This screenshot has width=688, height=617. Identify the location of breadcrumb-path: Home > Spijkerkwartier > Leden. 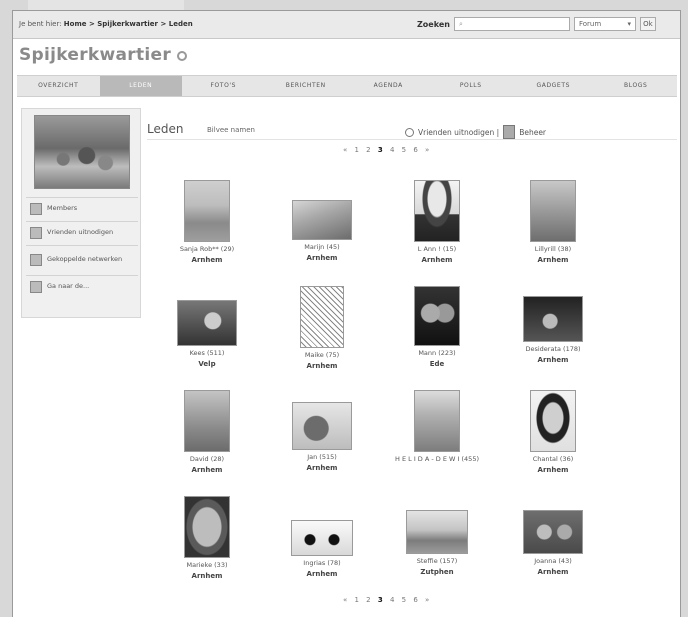
(128, 24).